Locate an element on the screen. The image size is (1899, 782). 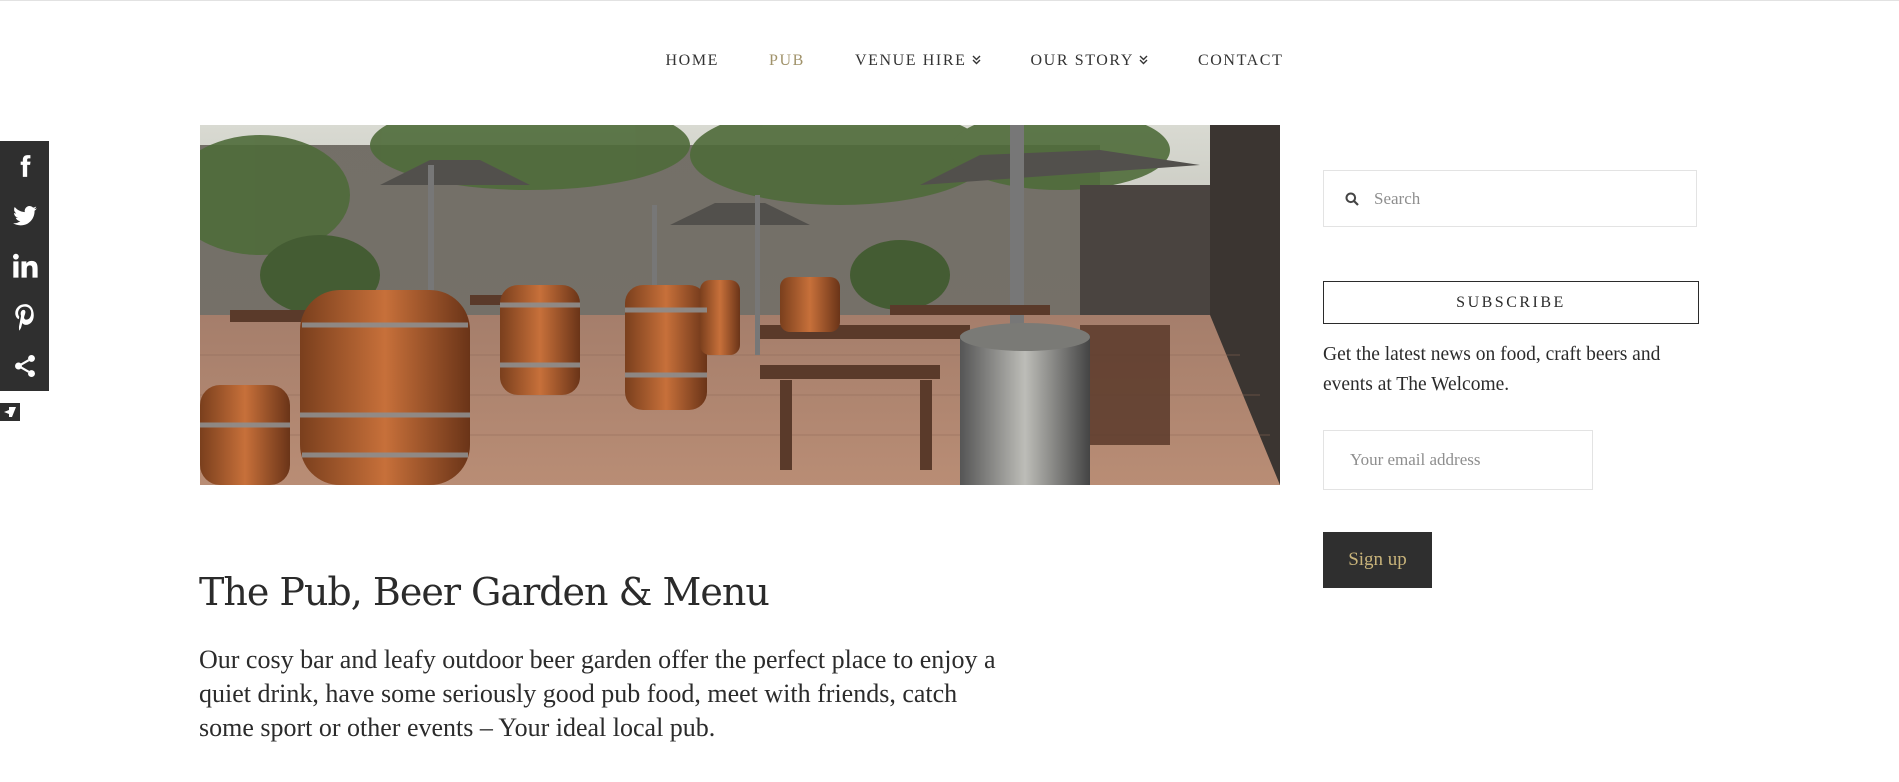
social-collapse-toggle is located at coordinates (10, 412).